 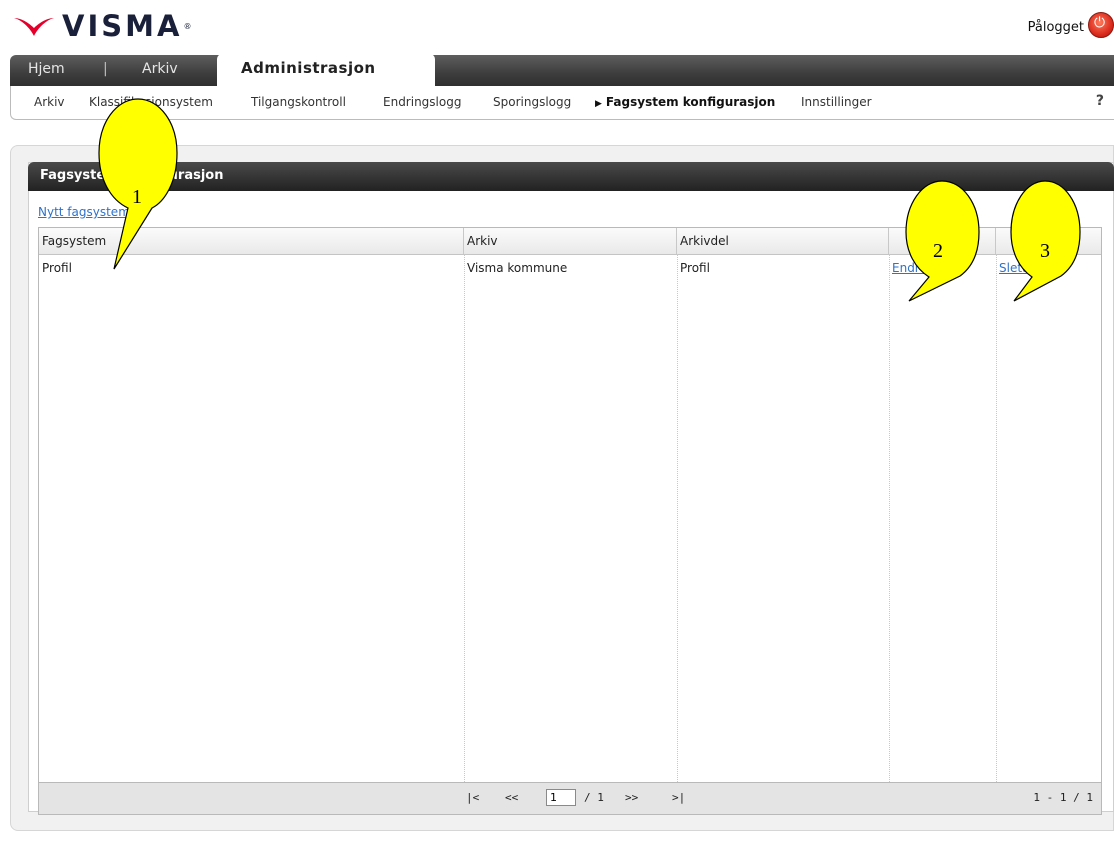 What do you see at coordinates (942, 268) in the screenshot?
I see `edit-link: Endre` at bounding box center [942, 268].